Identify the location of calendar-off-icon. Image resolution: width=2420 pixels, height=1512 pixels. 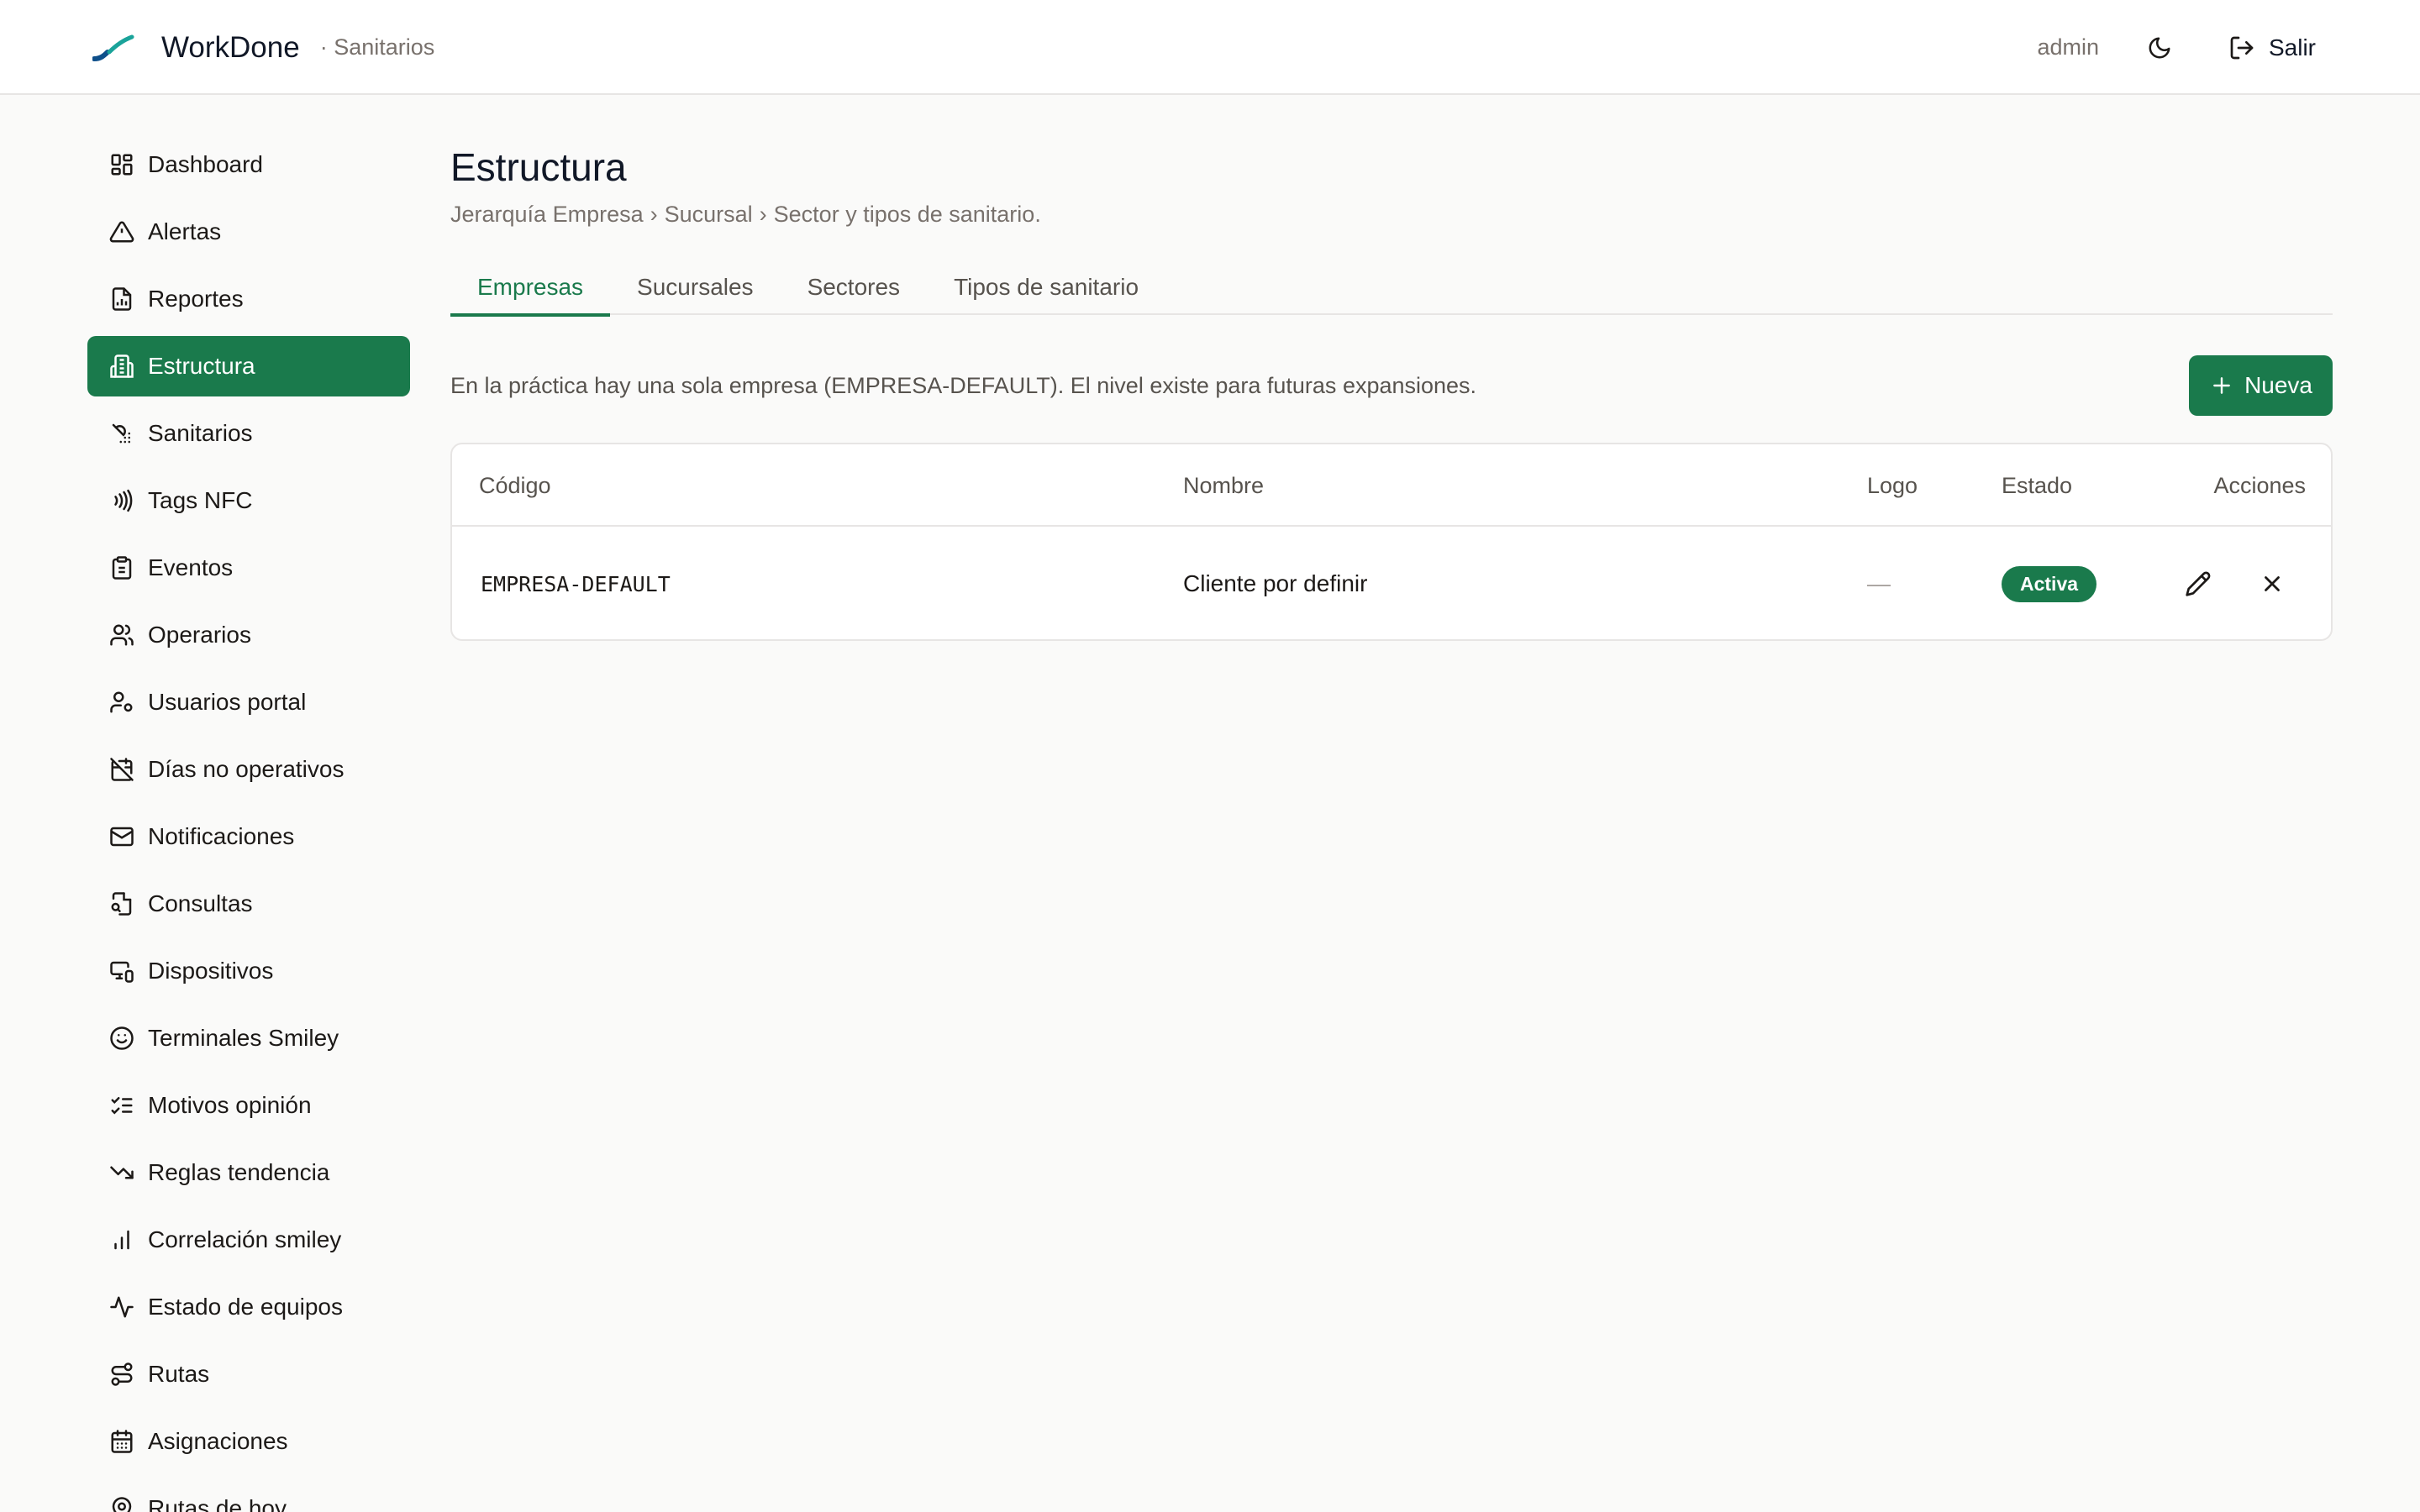
(122, 769).